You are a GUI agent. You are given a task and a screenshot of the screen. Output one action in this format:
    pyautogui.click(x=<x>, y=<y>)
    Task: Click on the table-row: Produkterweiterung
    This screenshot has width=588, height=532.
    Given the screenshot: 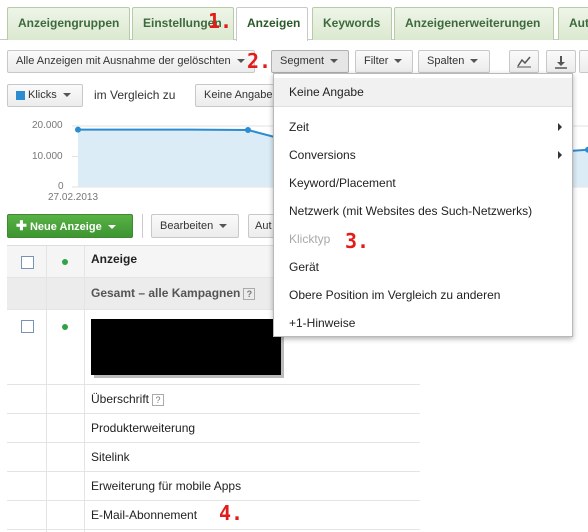 What is the action you would take?
    pyautogui.click(x=213, y=428)
    